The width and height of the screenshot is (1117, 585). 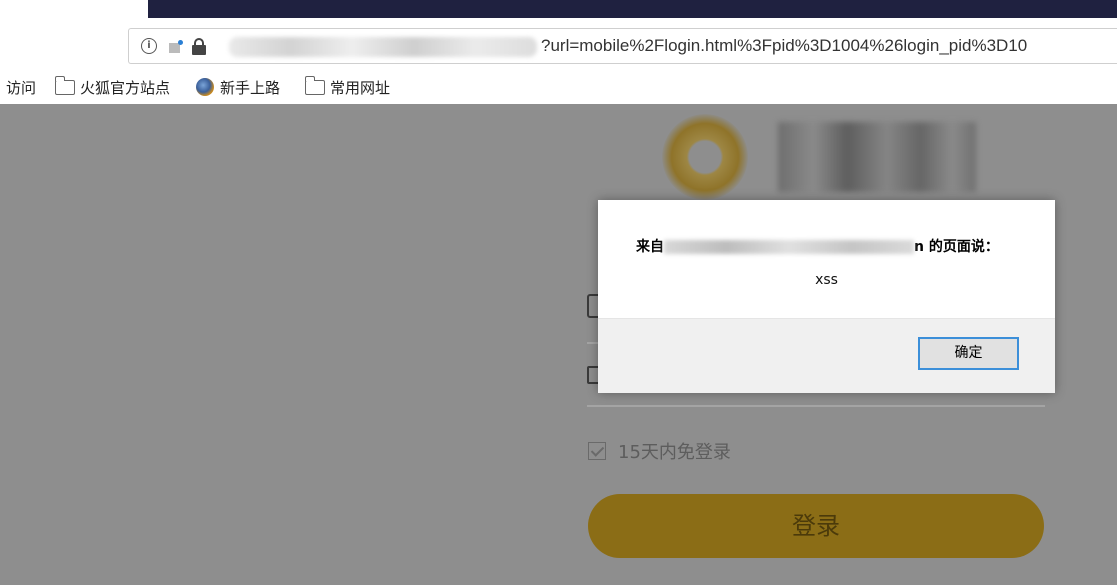 What do you see at coordinates (816, 406) in the screenshot?
I see `password-field-underline` at bounding box center [816, 406].